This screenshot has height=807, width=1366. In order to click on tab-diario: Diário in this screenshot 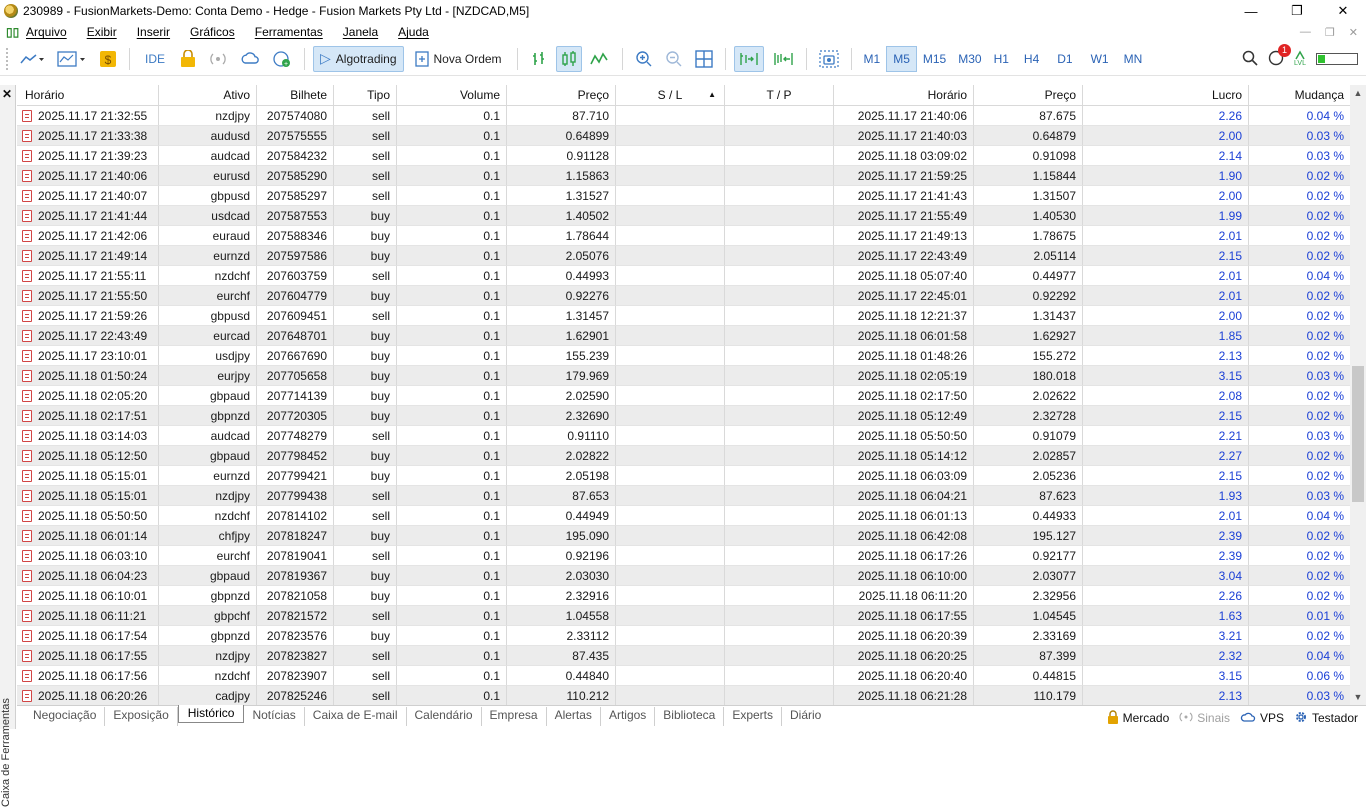, I will do `click(805, 716)`.